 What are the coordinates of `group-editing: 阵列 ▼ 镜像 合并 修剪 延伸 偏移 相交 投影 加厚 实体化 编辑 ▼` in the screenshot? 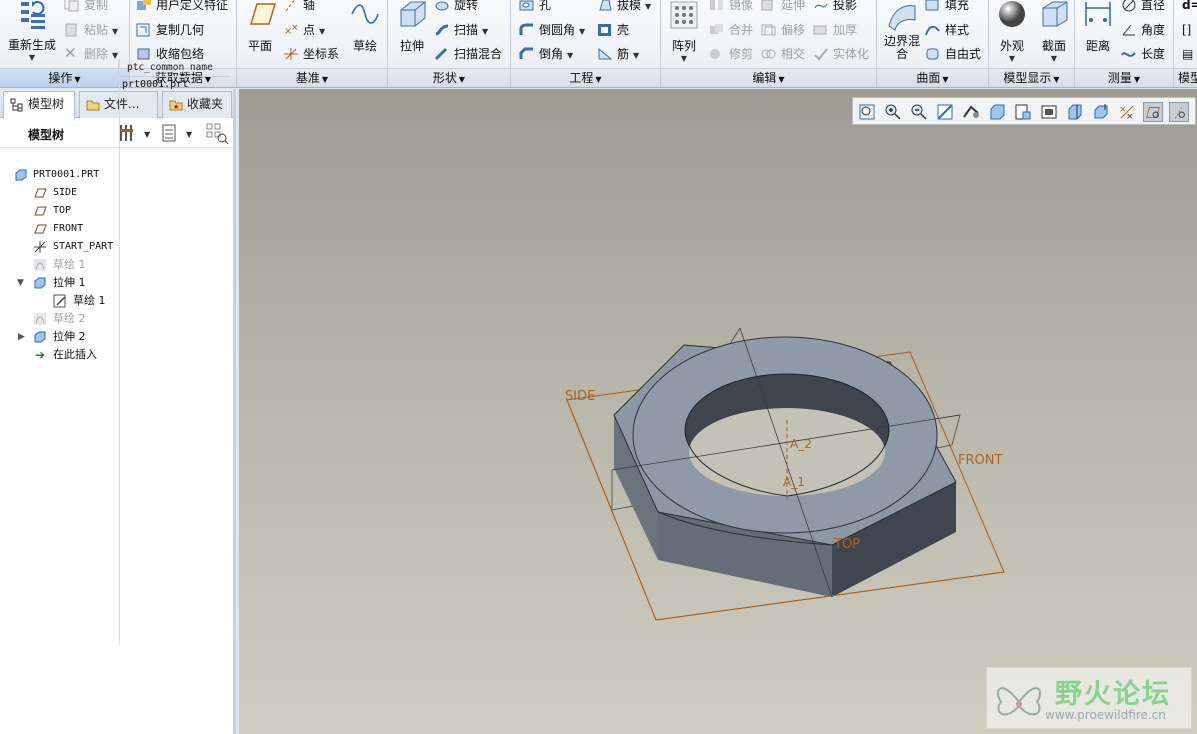 It's located at (769, 43).